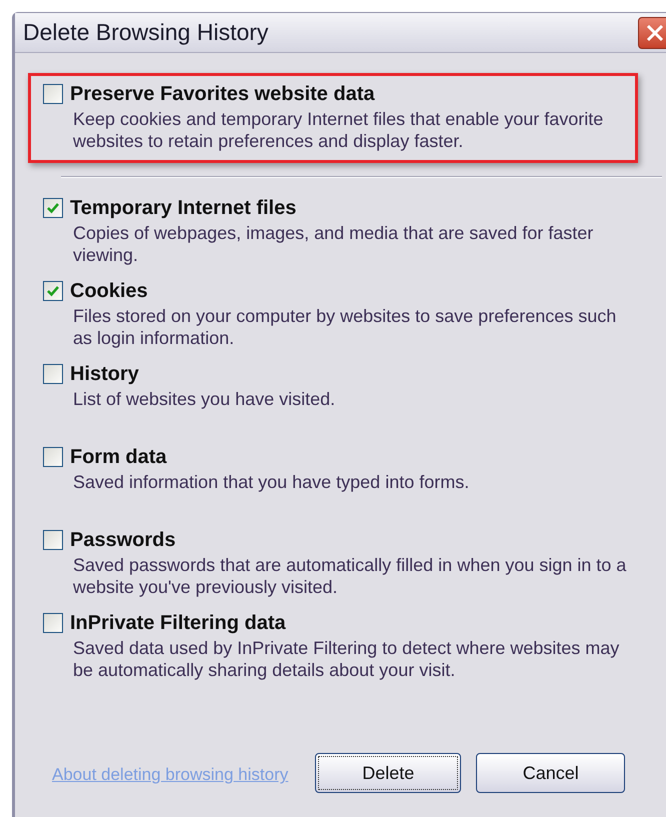 The height and width of the screenshot is (817, 666). Describe the element at coordinates (178, 623) in the screenshot. I see `option-label: InPrivate Filtering data` at that location.